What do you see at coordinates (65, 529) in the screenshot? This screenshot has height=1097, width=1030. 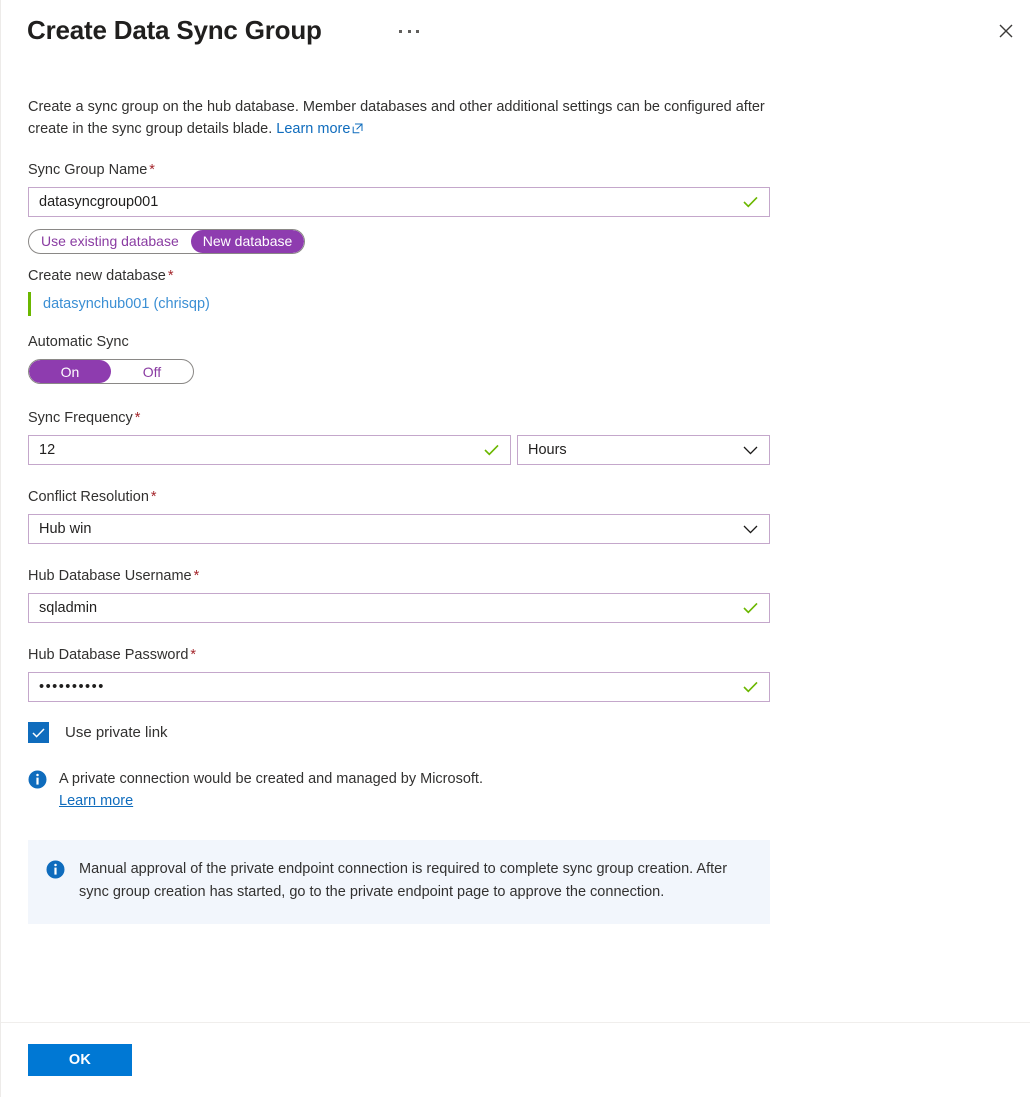 I see `conflict-resolution-value: Hub win` at bounding box center [65, 529].